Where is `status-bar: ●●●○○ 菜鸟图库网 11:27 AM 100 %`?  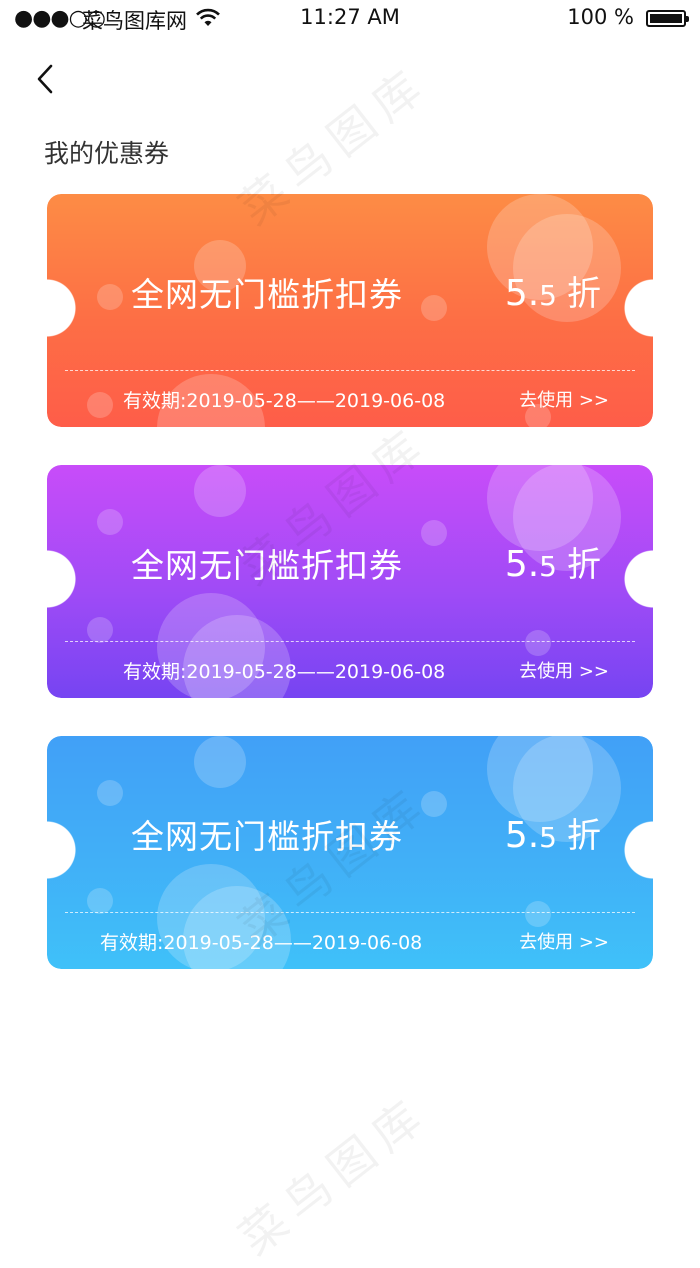 status-bar: ●●●○○ 菜鸟图库网 11:27 AM 100 % is located at coordinates (350, 19).